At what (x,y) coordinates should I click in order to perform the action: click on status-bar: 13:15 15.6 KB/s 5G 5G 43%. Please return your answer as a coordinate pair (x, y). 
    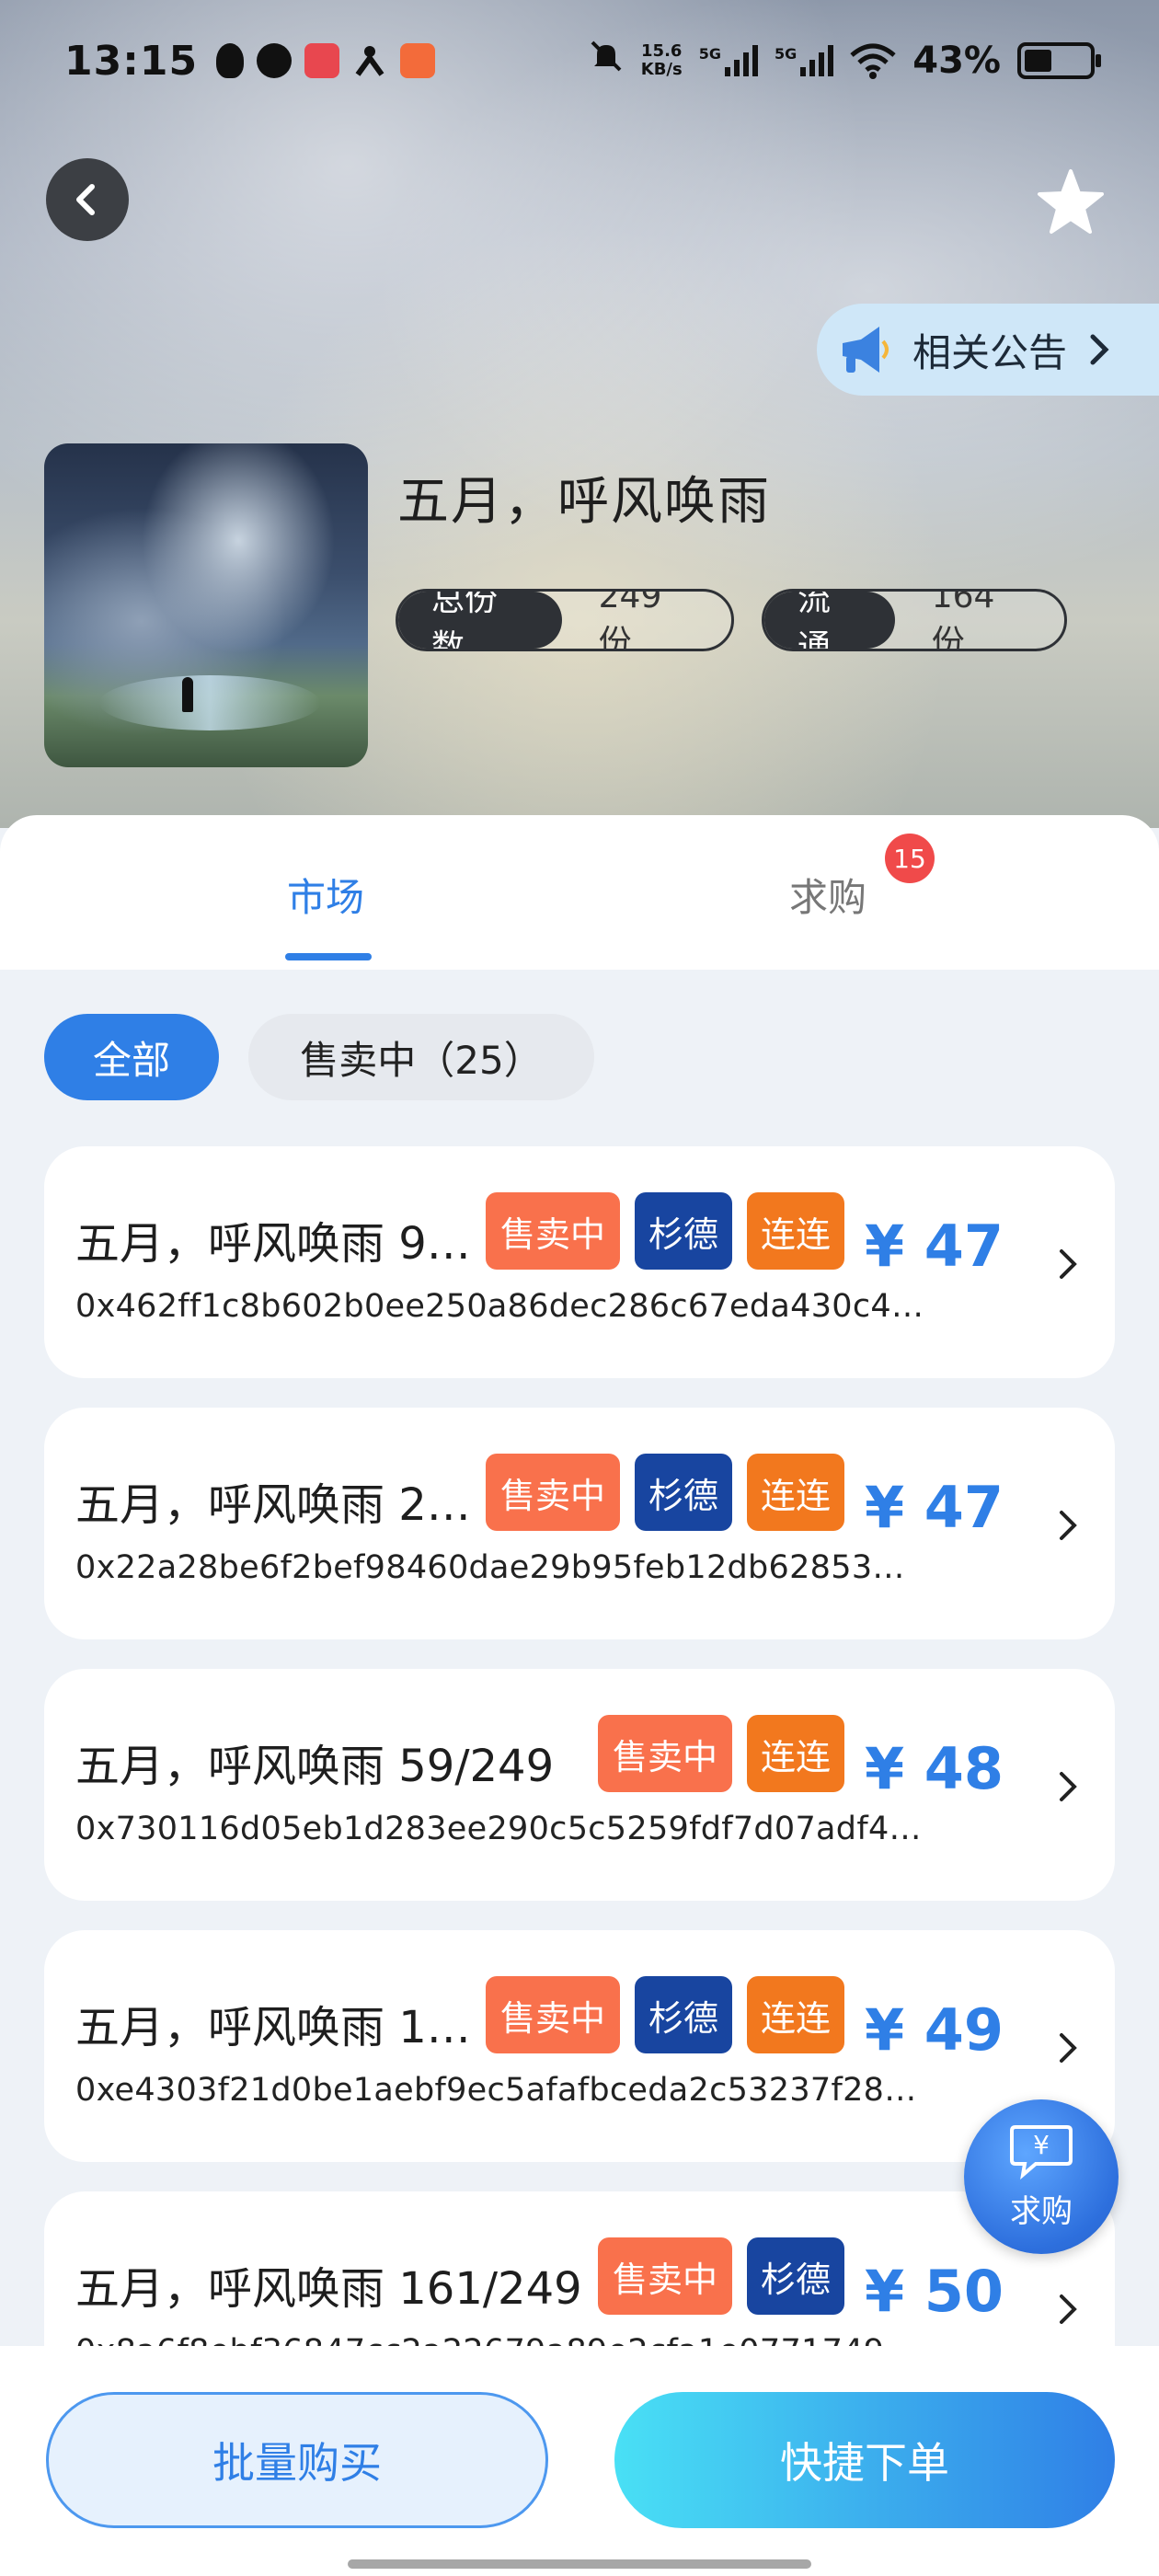
    Looking at the image, I should click on (582, 60).